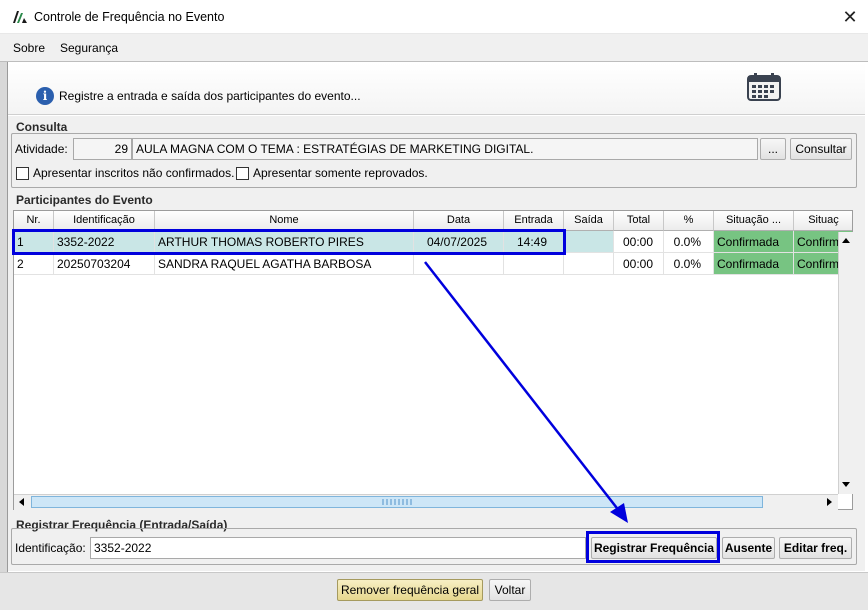 Image resolution: width=868 pixels, height=610 pixels. What do you see at coordinates (104, 221) in the screenshot?
I see `column-header-identificacao: Identificação` at bounding box center [104, 221].